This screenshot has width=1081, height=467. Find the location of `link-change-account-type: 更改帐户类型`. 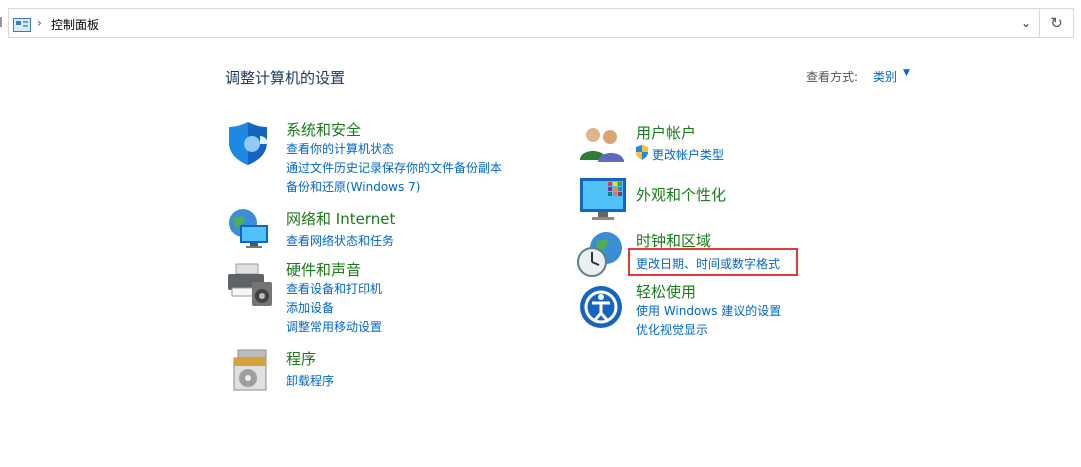

link-change-account-type: 更改帐户类型 is located at coordinates (688, 154).